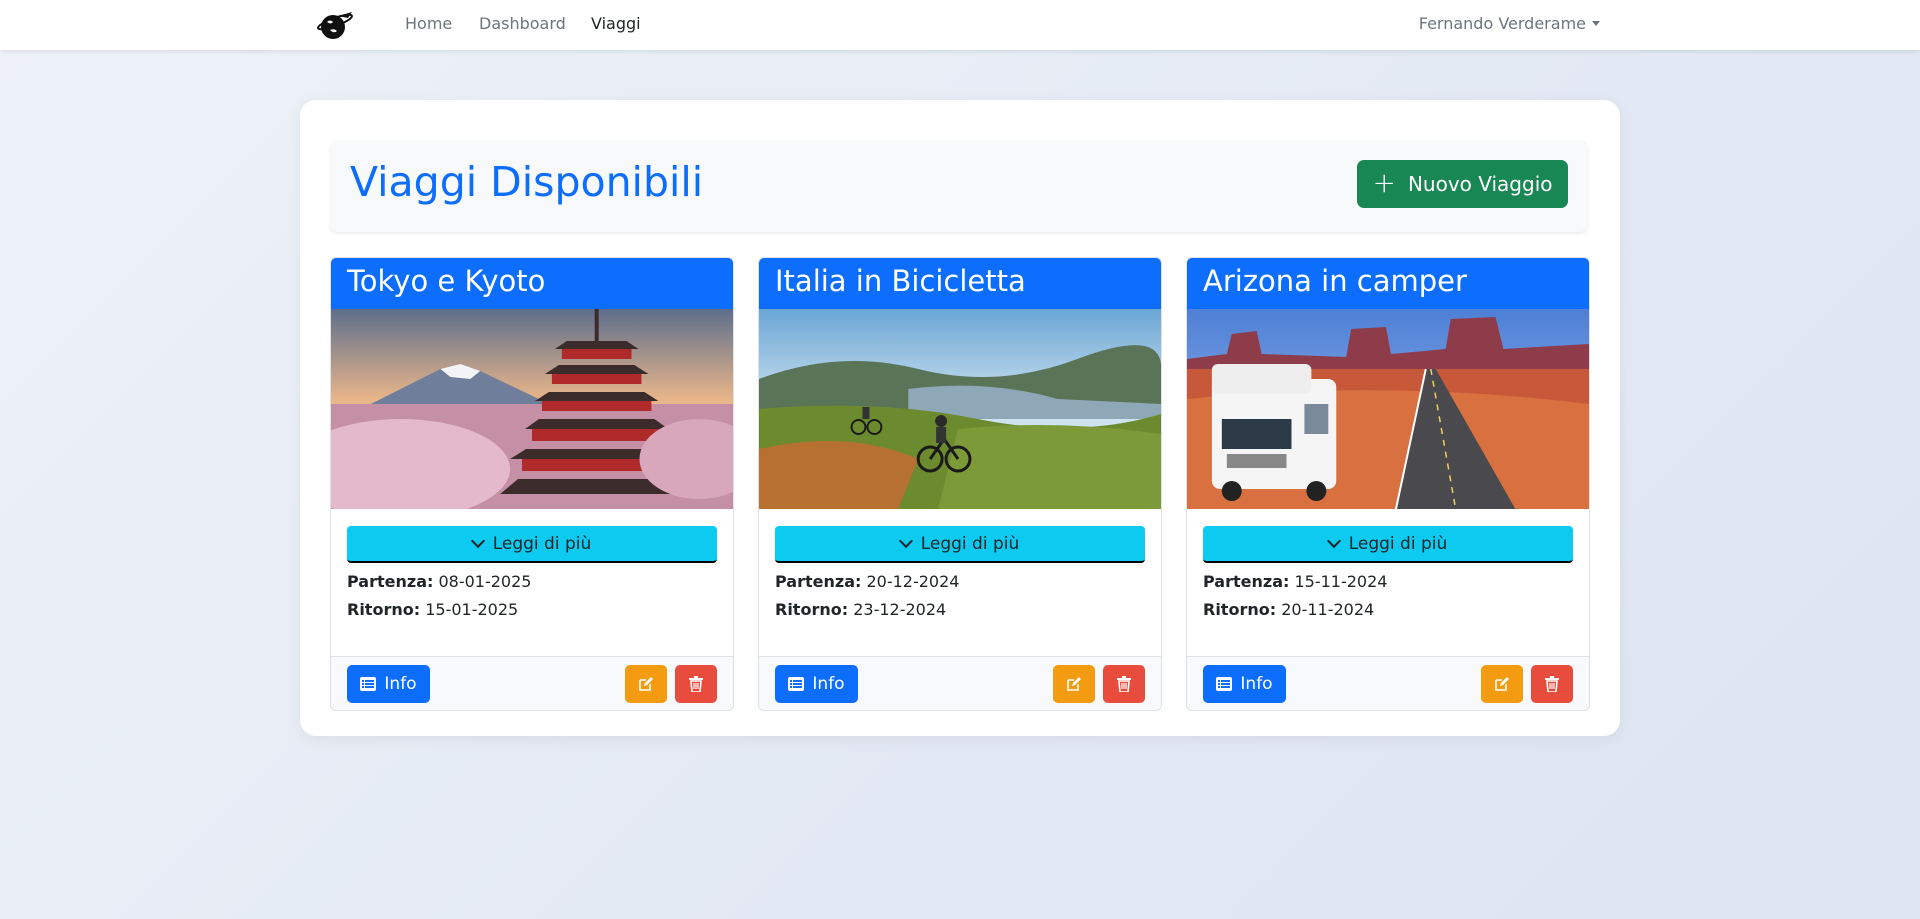  Describe the element at coordinates (1388, 283) in the screenshot. I see `trip-title: Arizona in camper` at that location.